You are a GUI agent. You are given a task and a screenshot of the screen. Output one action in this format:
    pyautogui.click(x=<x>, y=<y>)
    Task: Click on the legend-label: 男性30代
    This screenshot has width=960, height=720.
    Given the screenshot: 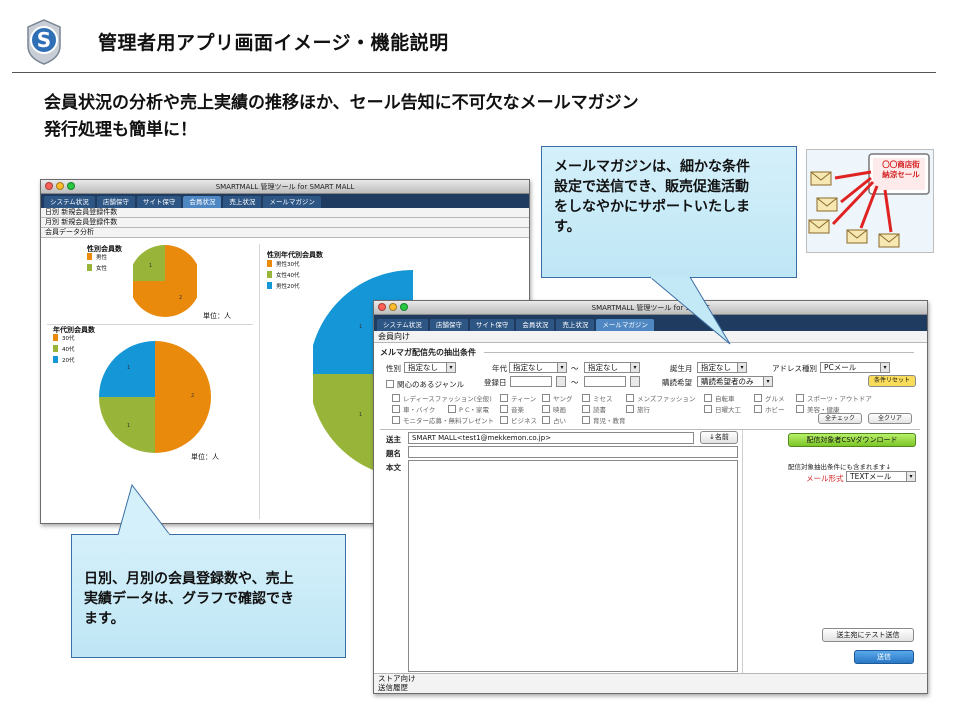 What is the action you would take?
    pyautogui.click(x=288, y=265)
    